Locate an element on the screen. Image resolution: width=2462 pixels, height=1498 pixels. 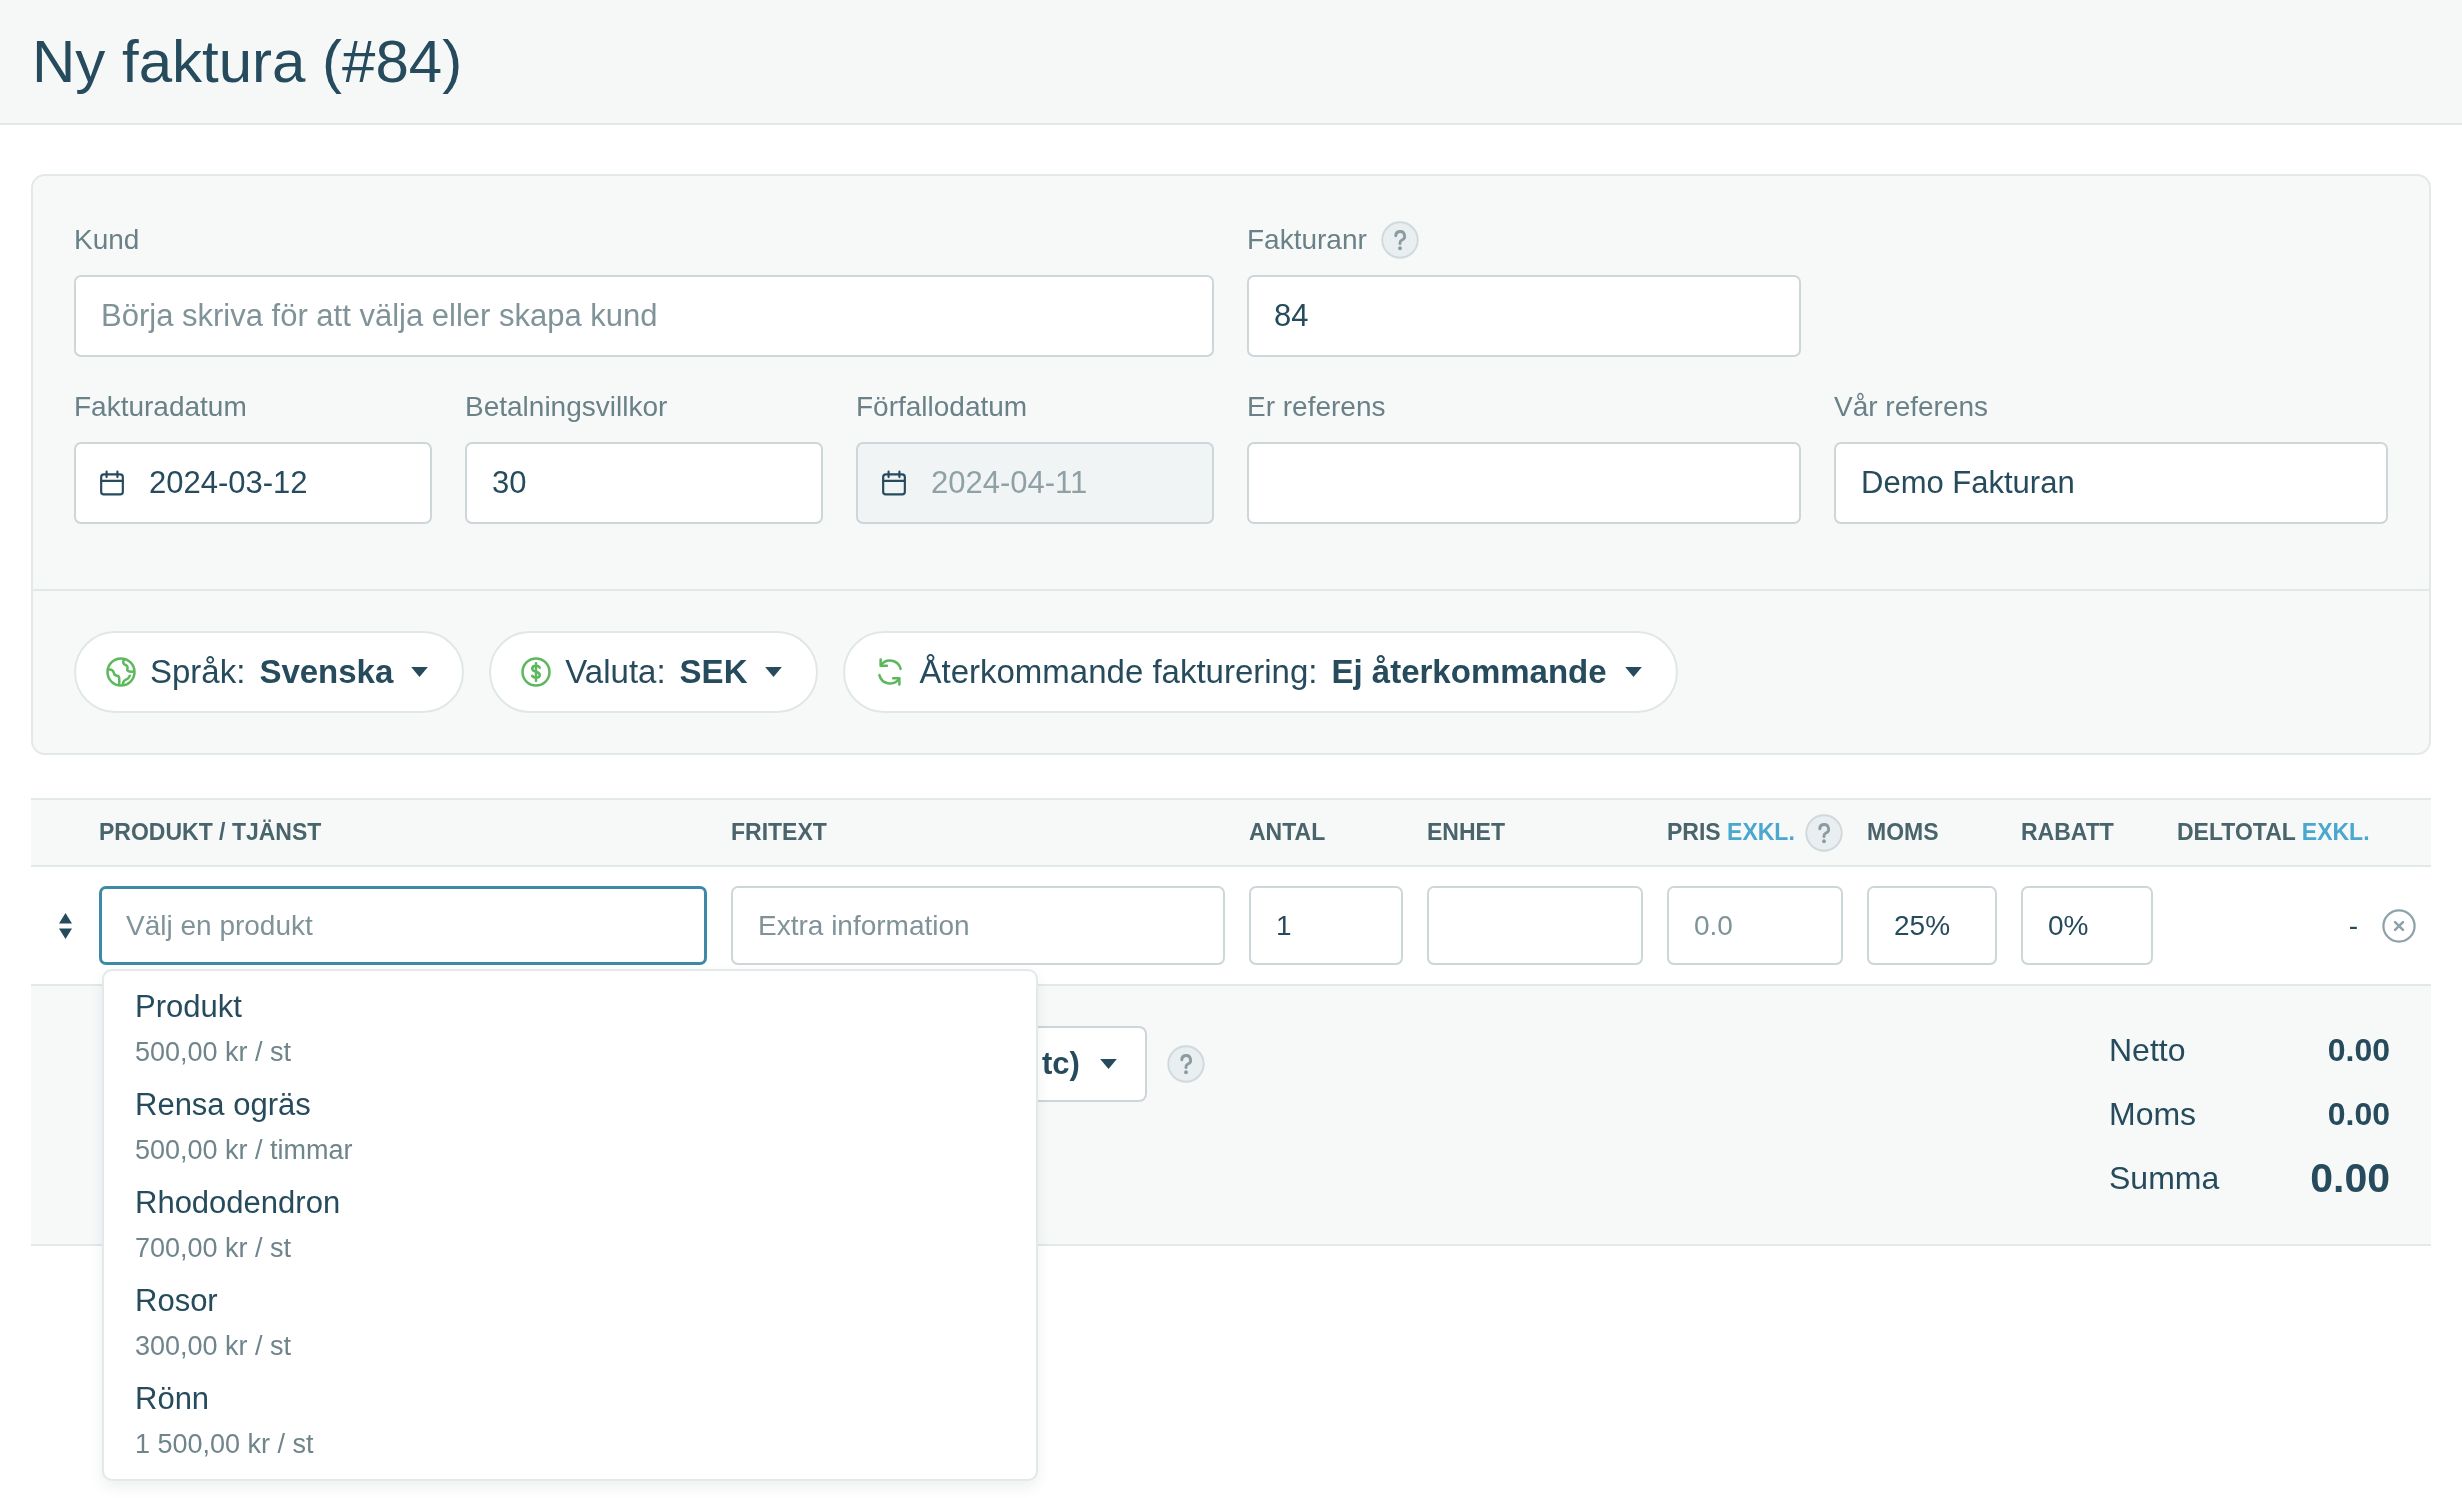
field-label: Fakturadatum is located at coordinates (160, 407).